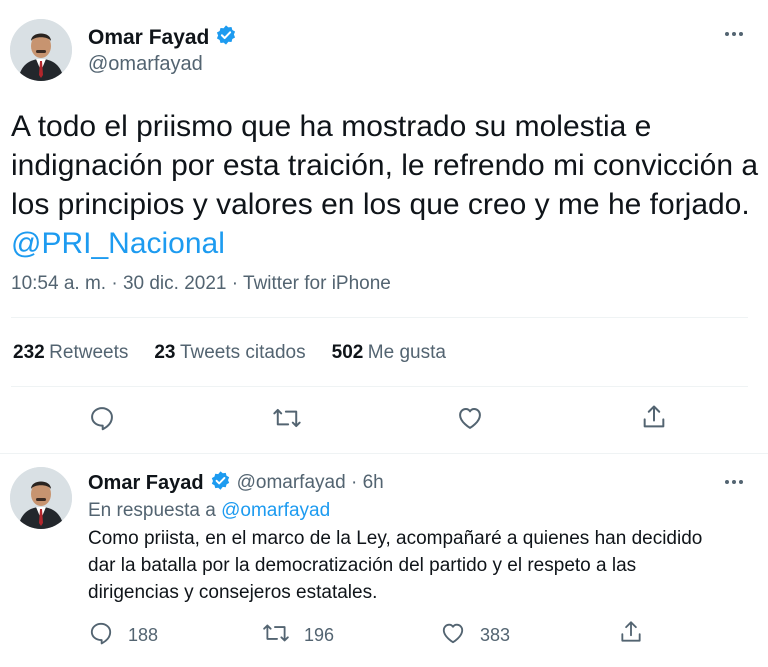  I want to click on reply-author-line: Omar Fayad @omarfayad · 6h, so click(236, 483).